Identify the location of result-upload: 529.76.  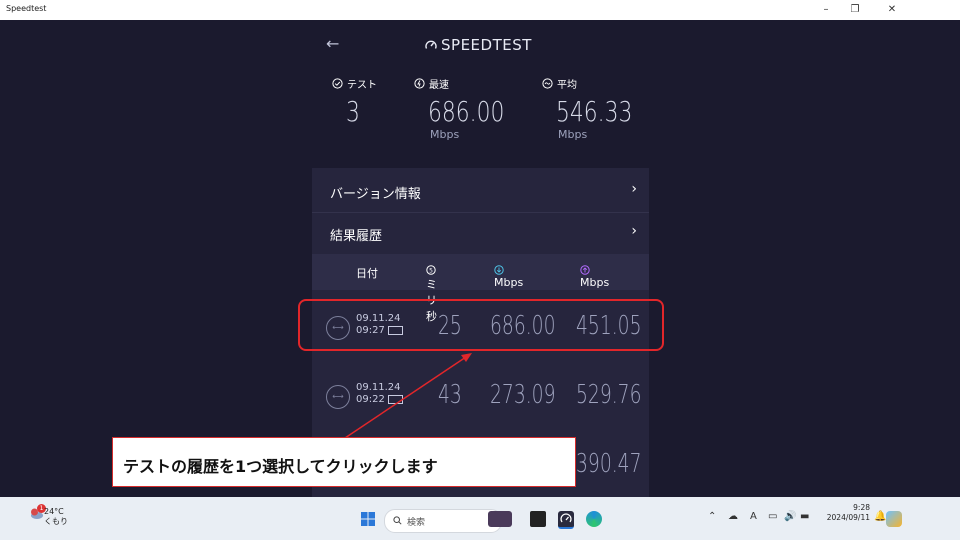
(609, 395).